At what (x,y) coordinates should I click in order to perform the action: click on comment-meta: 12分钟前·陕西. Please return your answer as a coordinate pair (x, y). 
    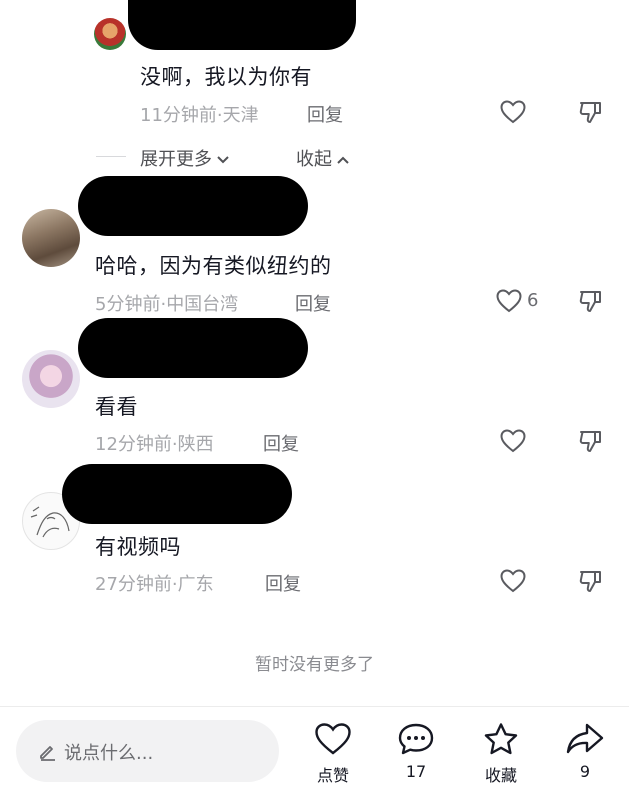
    Looking at the image, I should click on (154, 444).